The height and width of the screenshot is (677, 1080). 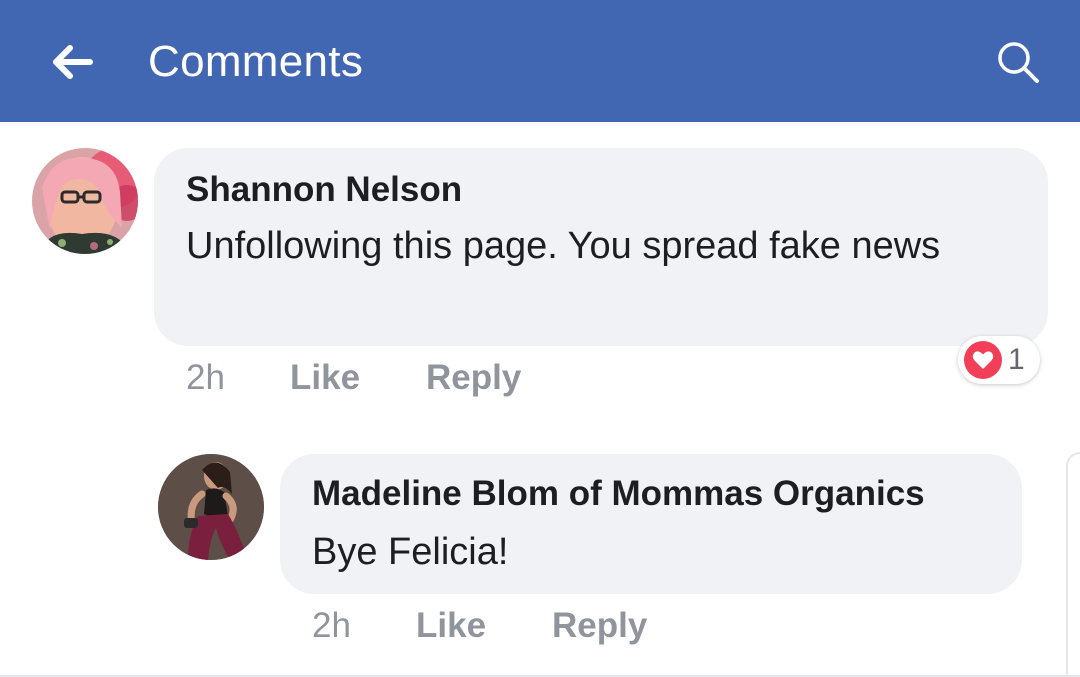 I want to click on search-button, so click(x=1018, y=62).